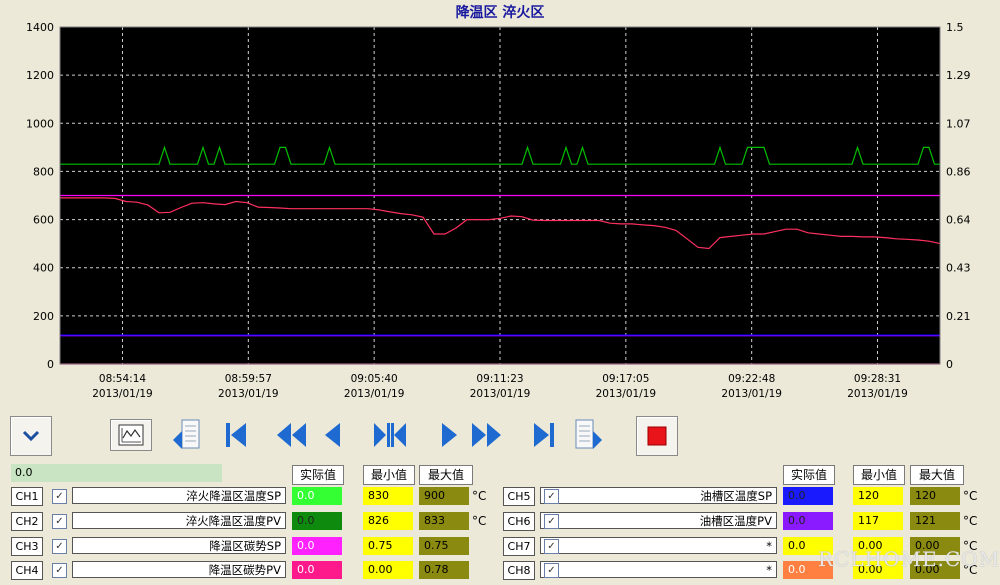  Describe the element at coordinates (937, 475) in the screenshot. I see `header-max-right: 最大值` at that location.